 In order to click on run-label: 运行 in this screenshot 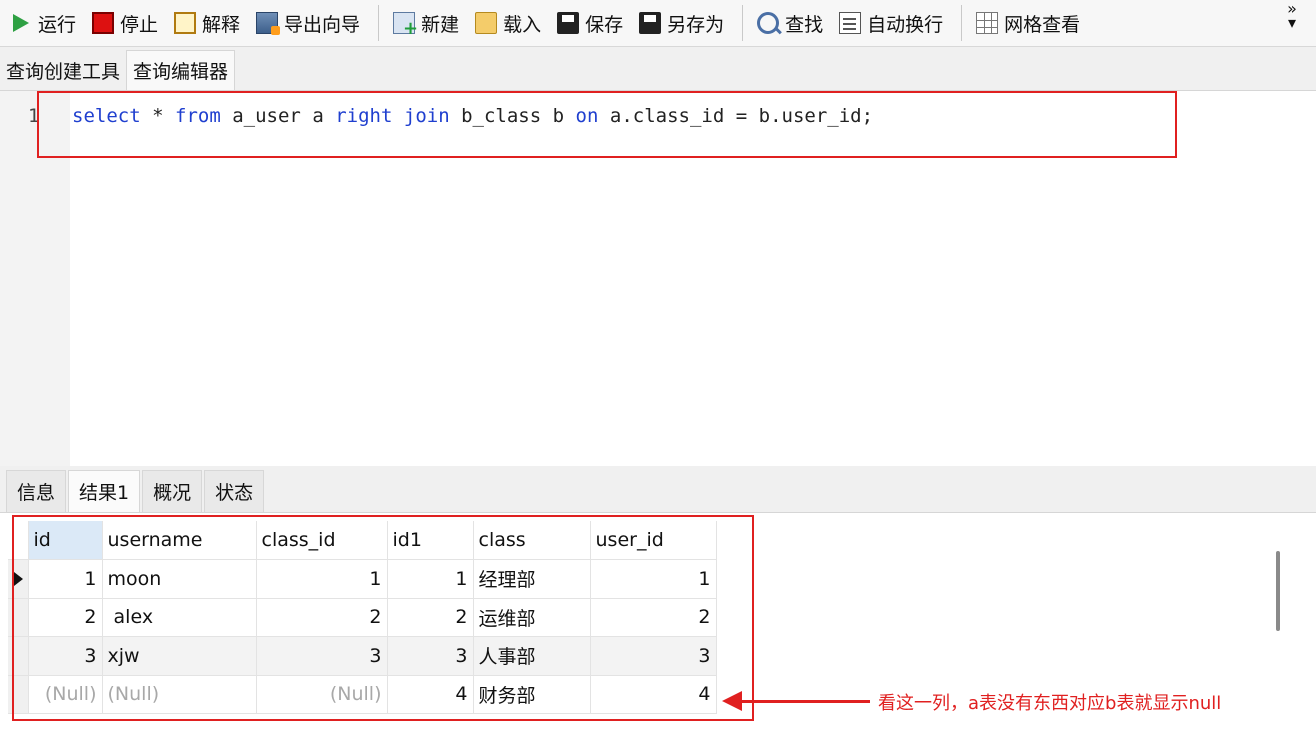, I will do `click(57, 24)`.